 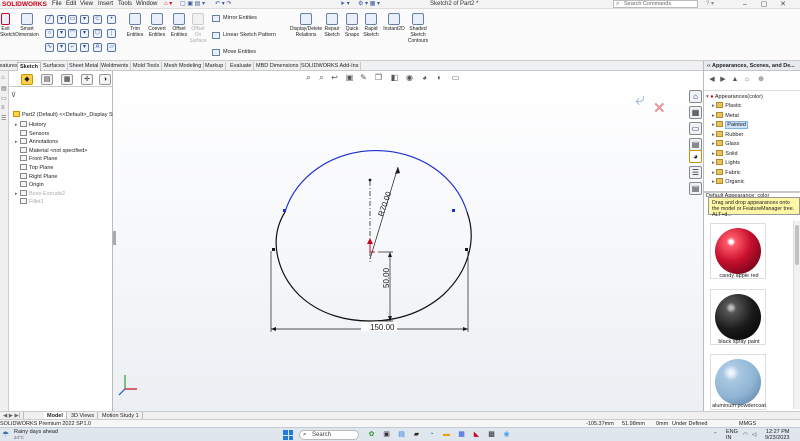 I want to click on pin-icon: ⊕, so click(x=761, y=80).